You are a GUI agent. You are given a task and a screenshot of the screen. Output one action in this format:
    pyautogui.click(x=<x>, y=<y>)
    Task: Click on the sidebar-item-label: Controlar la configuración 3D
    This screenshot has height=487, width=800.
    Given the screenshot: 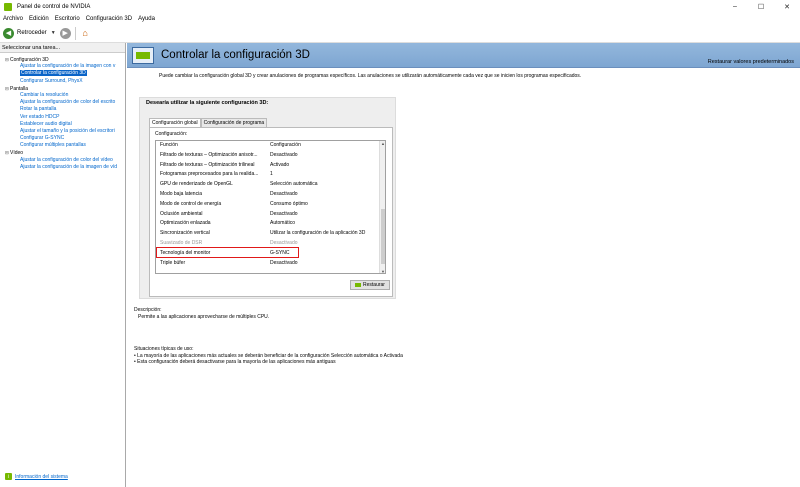 What is the action you would take?
    pyautogui.click(x=53, y=73)
    